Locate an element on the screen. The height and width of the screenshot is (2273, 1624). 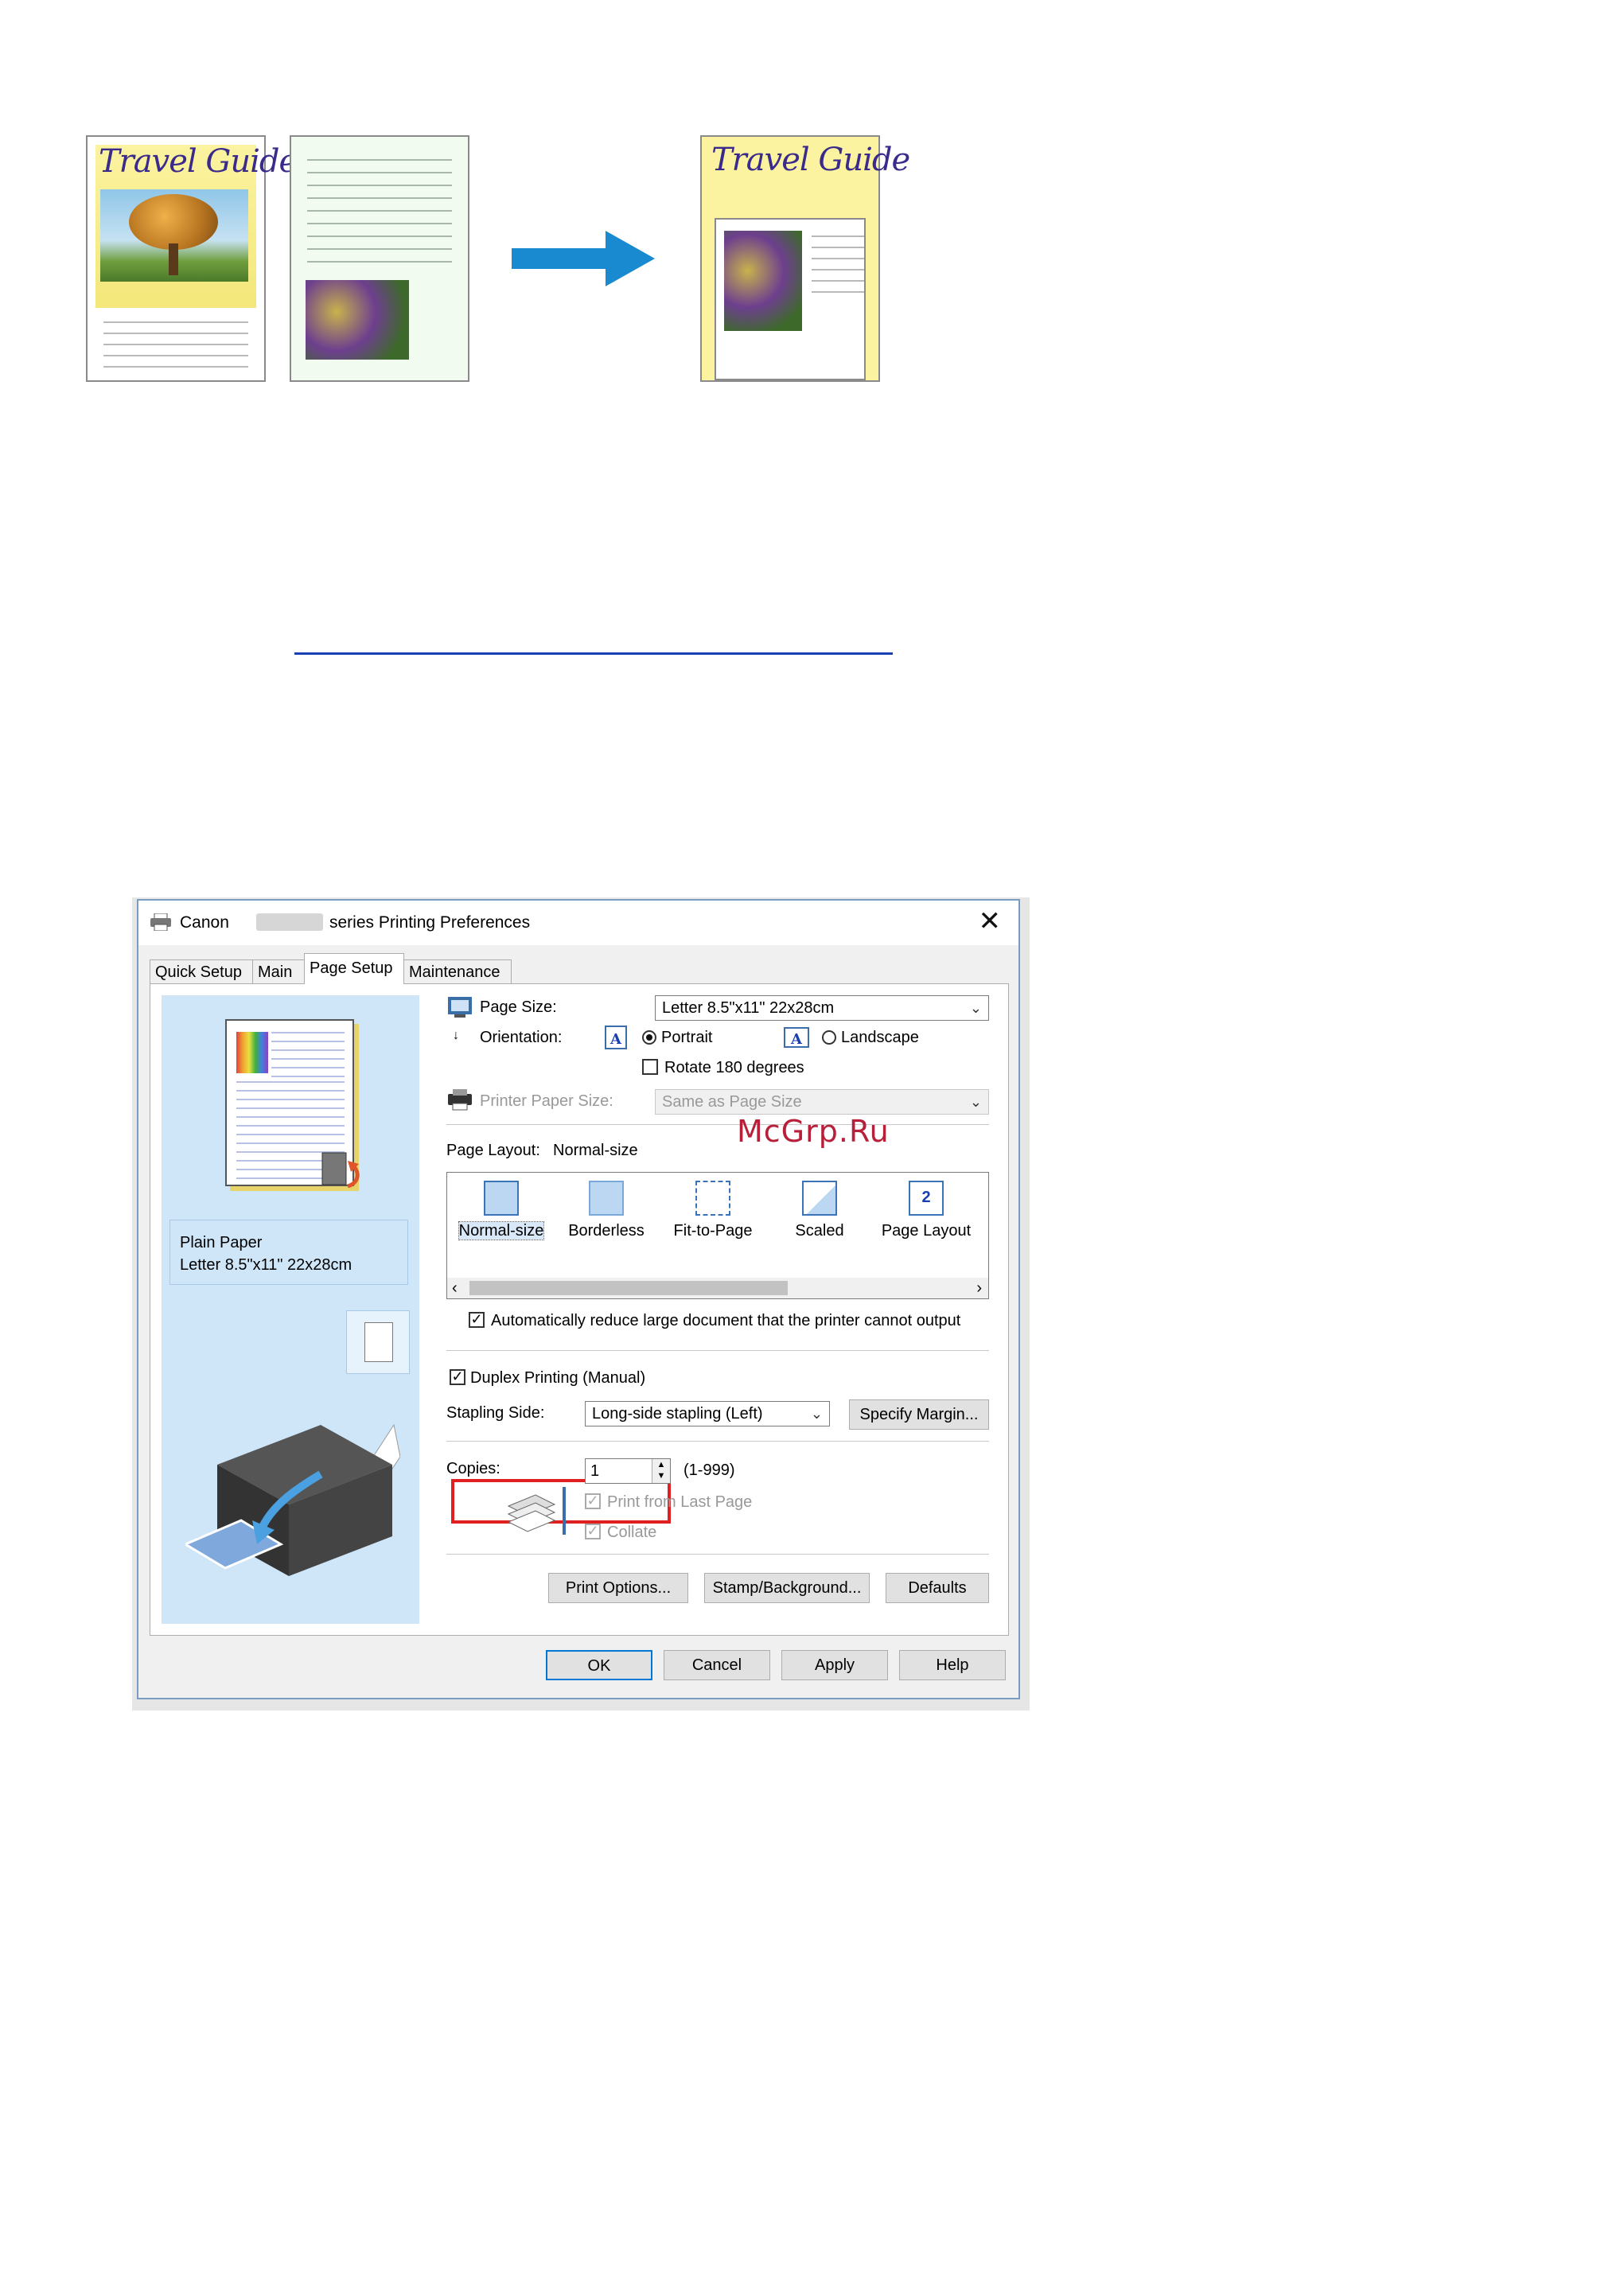
tab-quick-setup: Quick Setup is located at coordinates (201, 971).